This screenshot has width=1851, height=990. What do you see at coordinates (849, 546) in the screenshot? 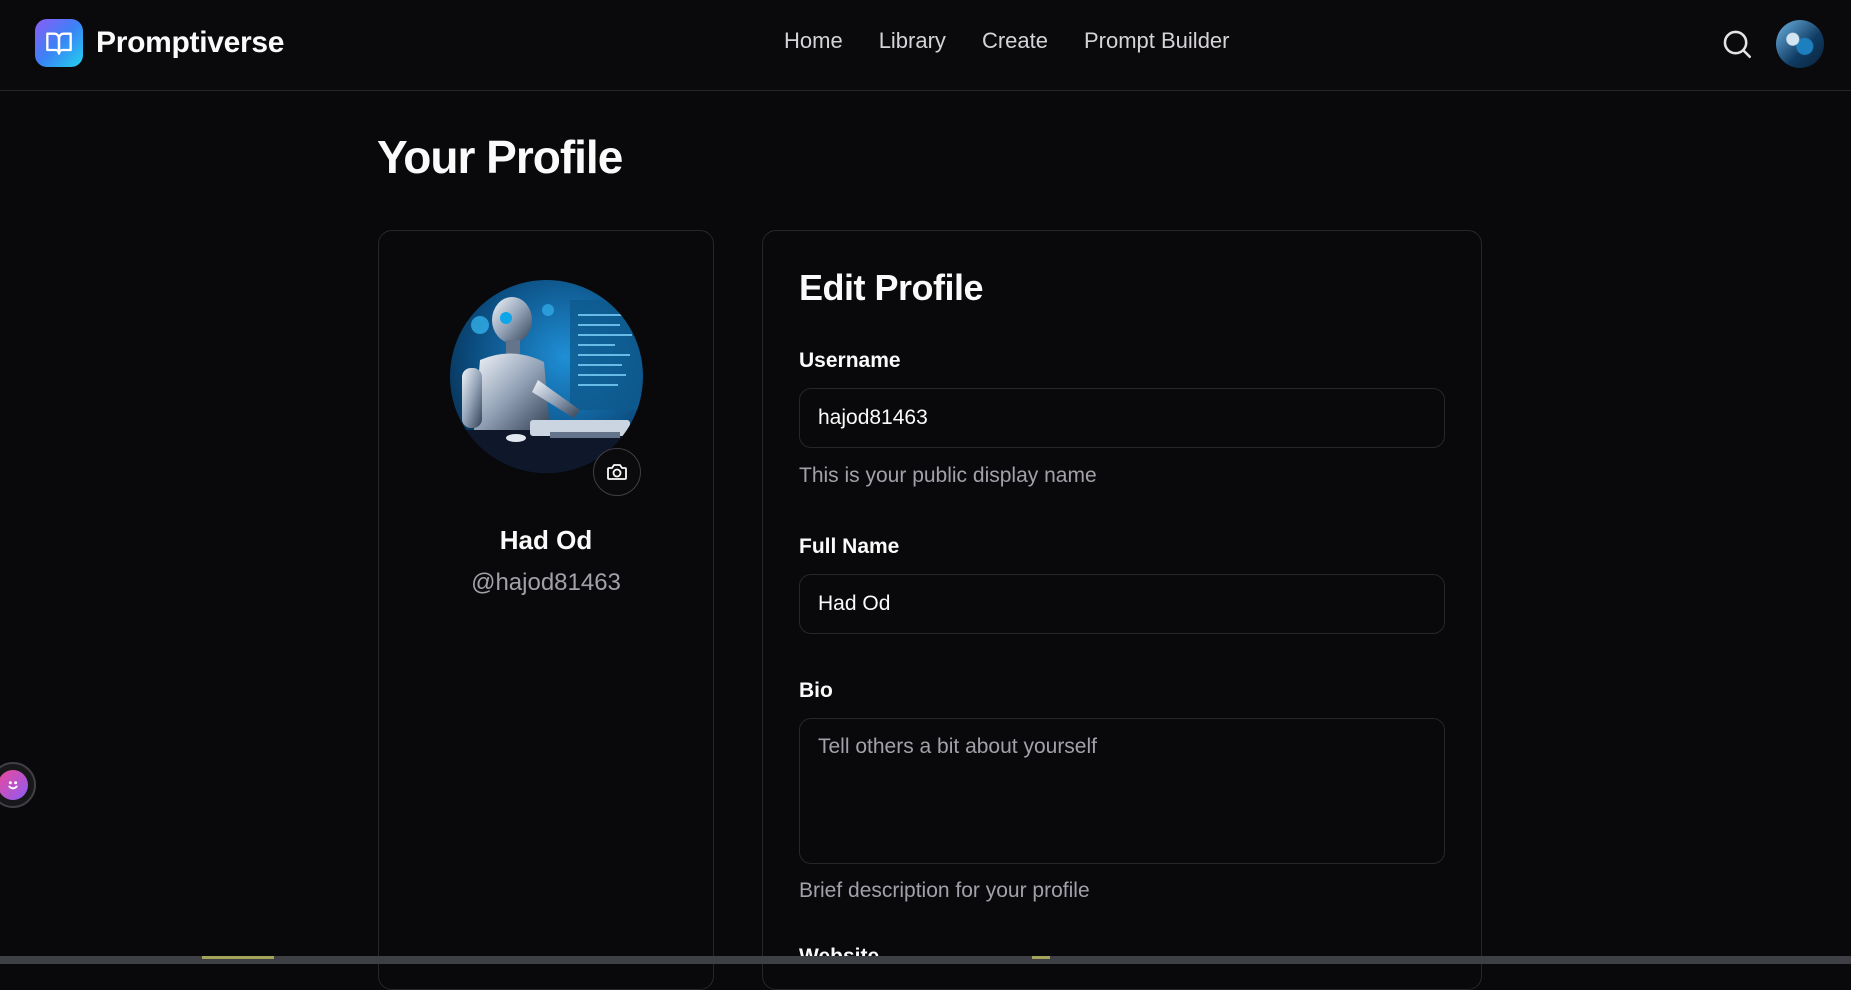
I see `fullname-label: Full Name` at bounding box center [849, 546].